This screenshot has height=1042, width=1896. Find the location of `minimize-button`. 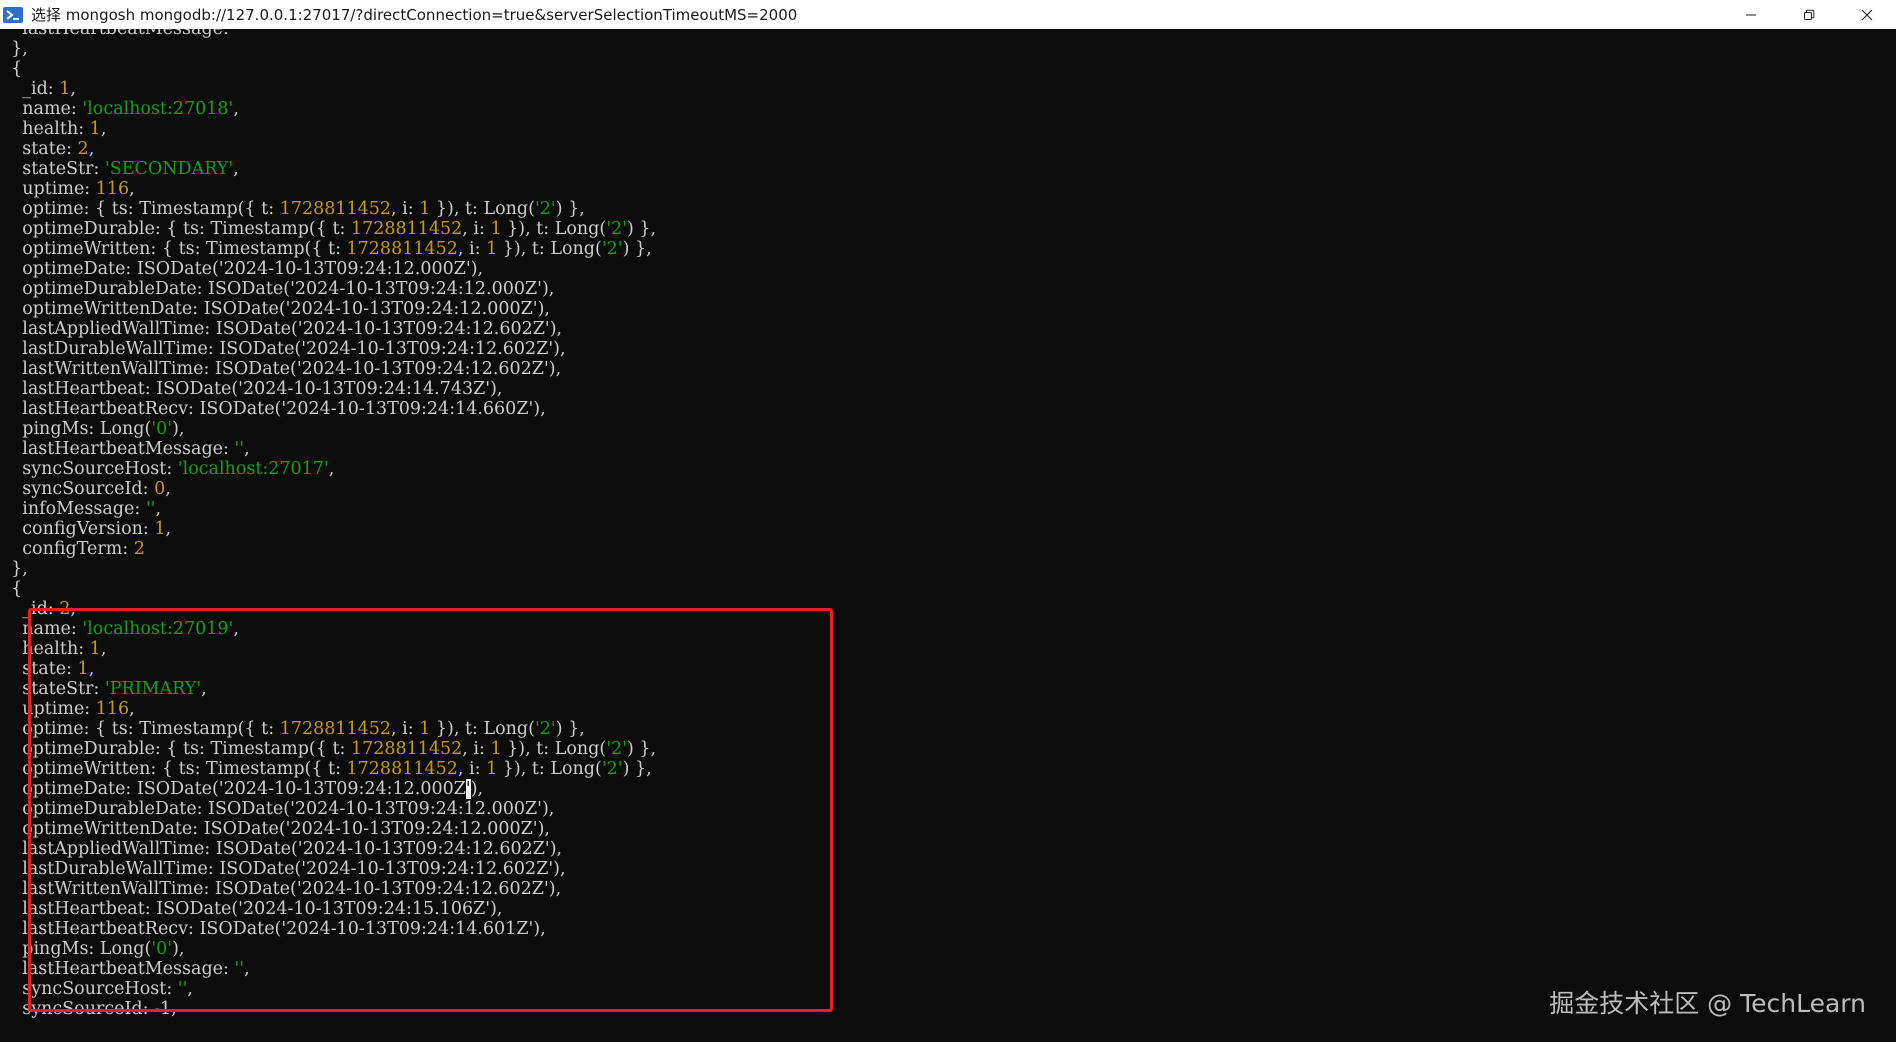

minimize-button is located at coordinates (1751, 14).